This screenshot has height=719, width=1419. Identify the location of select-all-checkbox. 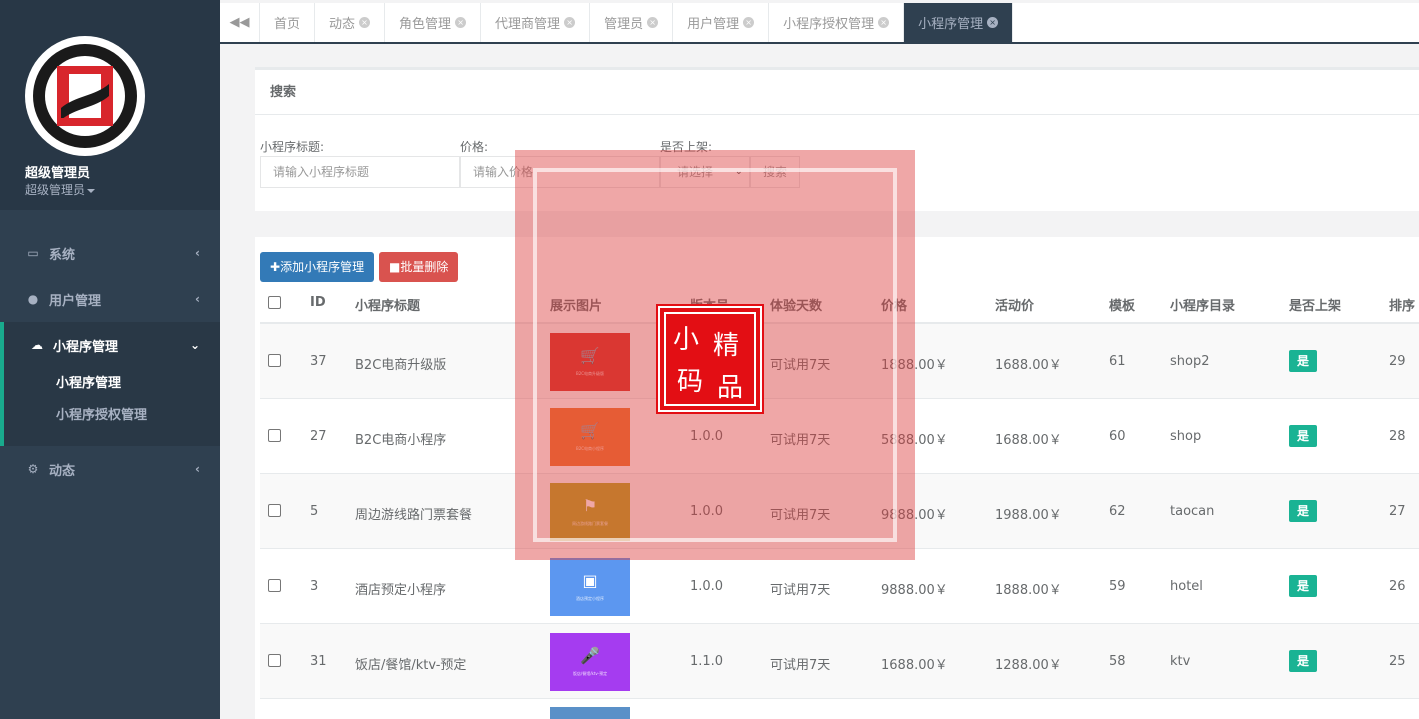
(274, 302).